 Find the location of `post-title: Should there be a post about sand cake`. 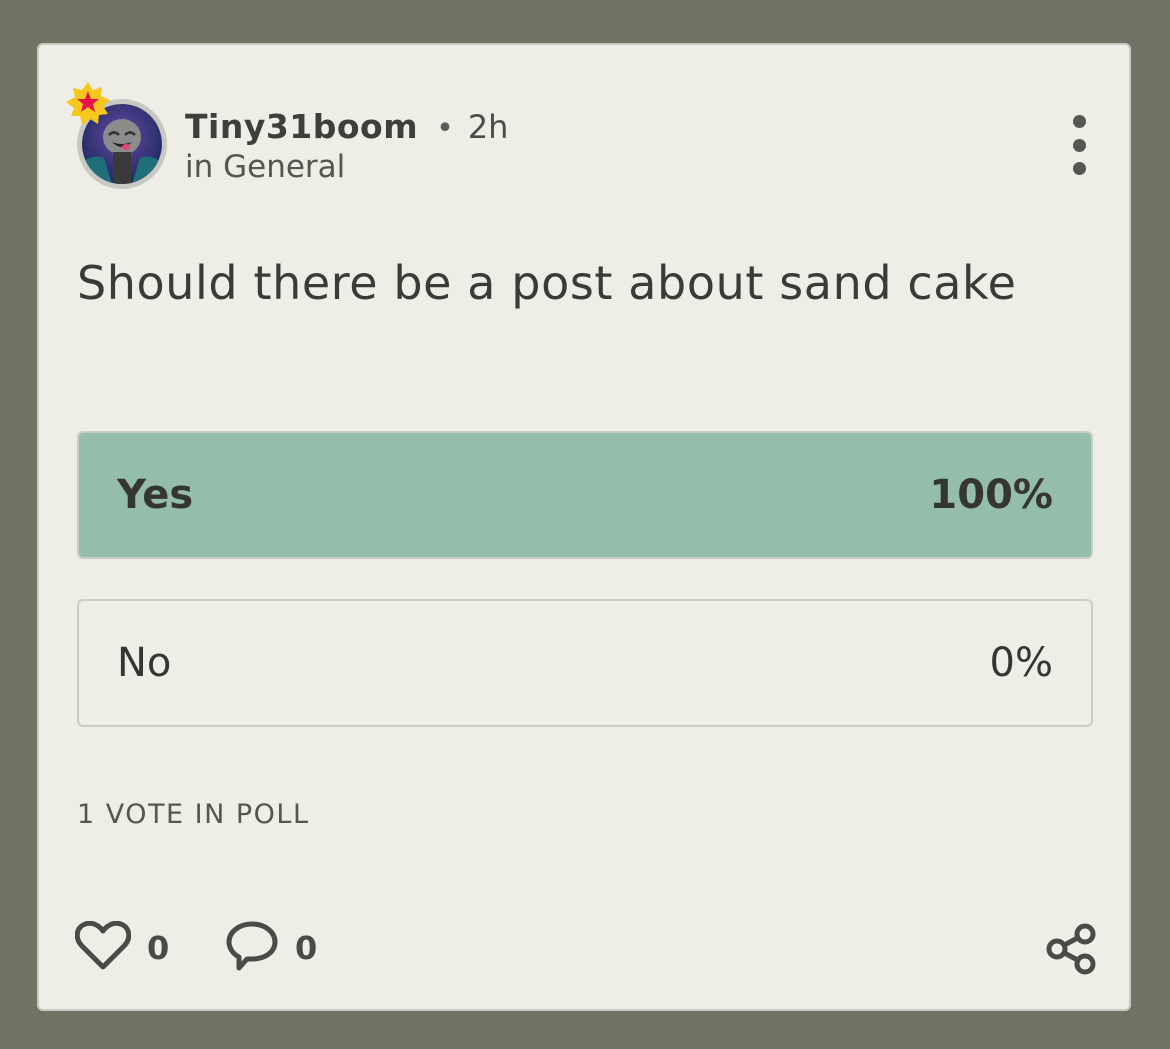

post-title: Should there be a post about sand cake is located at coordinates (547, 283).